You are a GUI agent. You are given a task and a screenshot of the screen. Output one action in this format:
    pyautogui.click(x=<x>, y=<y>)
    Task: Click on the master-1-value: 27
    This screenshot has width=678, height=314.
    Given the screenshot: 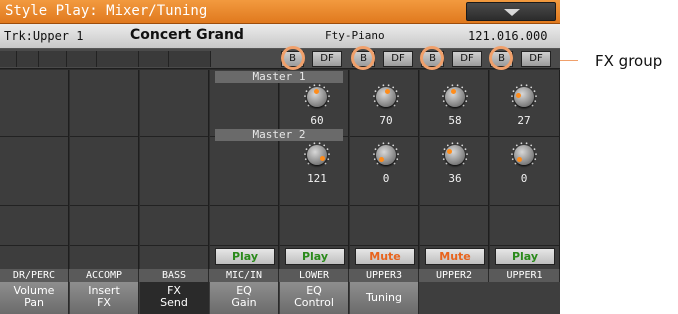 What is the action you would take?
    pyautogui.click(x=524, y=120)
    